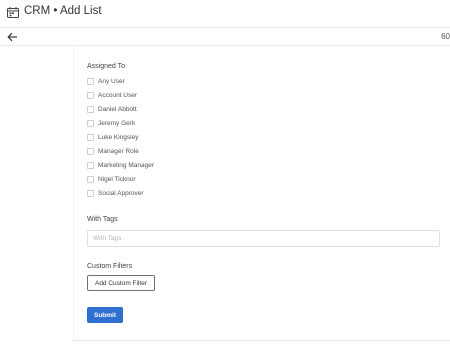  I want to click on assigned-to-label: Assigned To, so click(106, 66).